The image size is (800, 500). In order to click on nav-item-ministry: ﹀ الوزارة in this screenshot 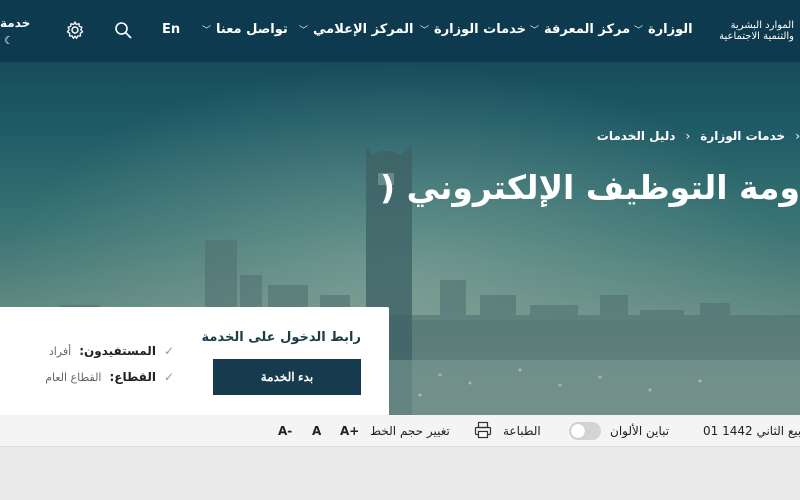, I will do `click(663, 29)`.